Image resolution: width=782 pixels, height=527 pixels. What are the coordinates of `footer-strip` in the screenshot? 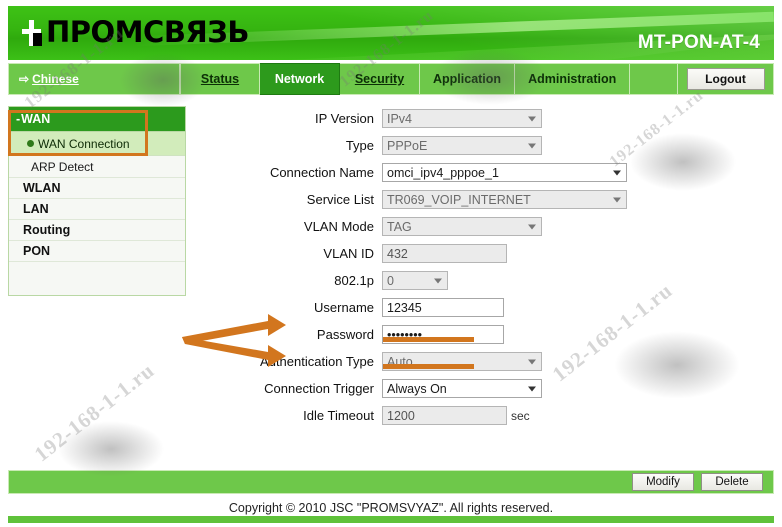 It's located at (391, 519).